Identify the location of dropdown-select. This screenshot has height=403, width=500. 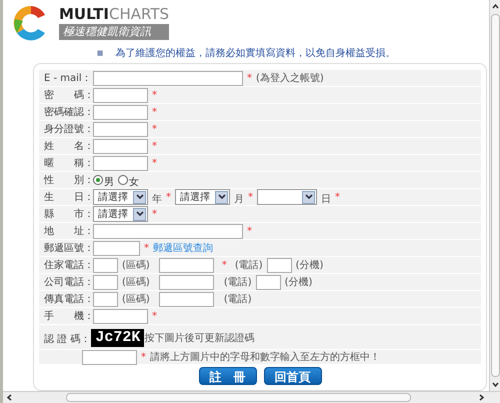
(287, 197).